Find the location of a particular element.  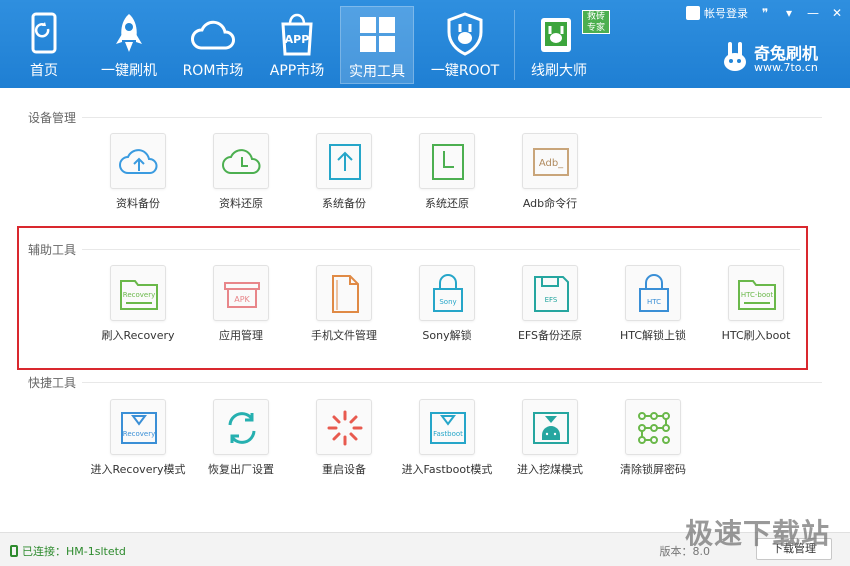

tool-label: 刷入Recovery is located at coordinates (138, 335).